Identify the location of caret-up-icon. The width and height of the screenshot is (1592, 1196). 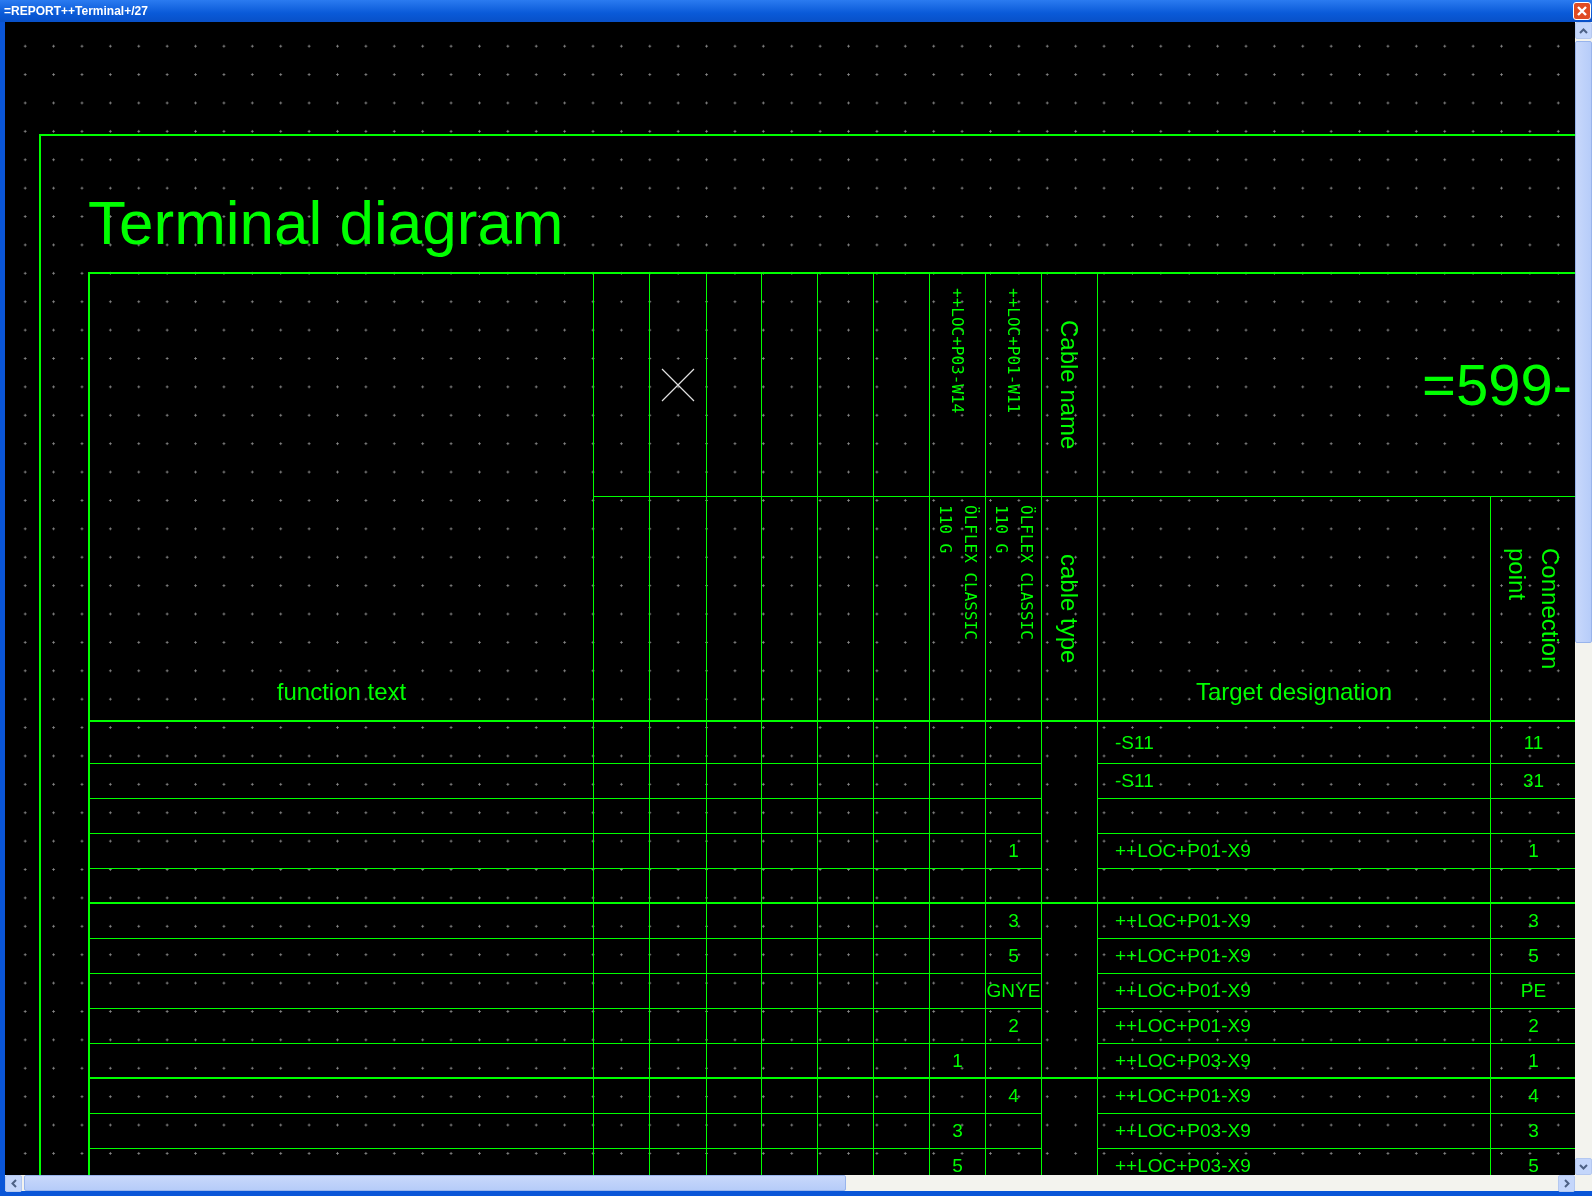
(1583, 30).